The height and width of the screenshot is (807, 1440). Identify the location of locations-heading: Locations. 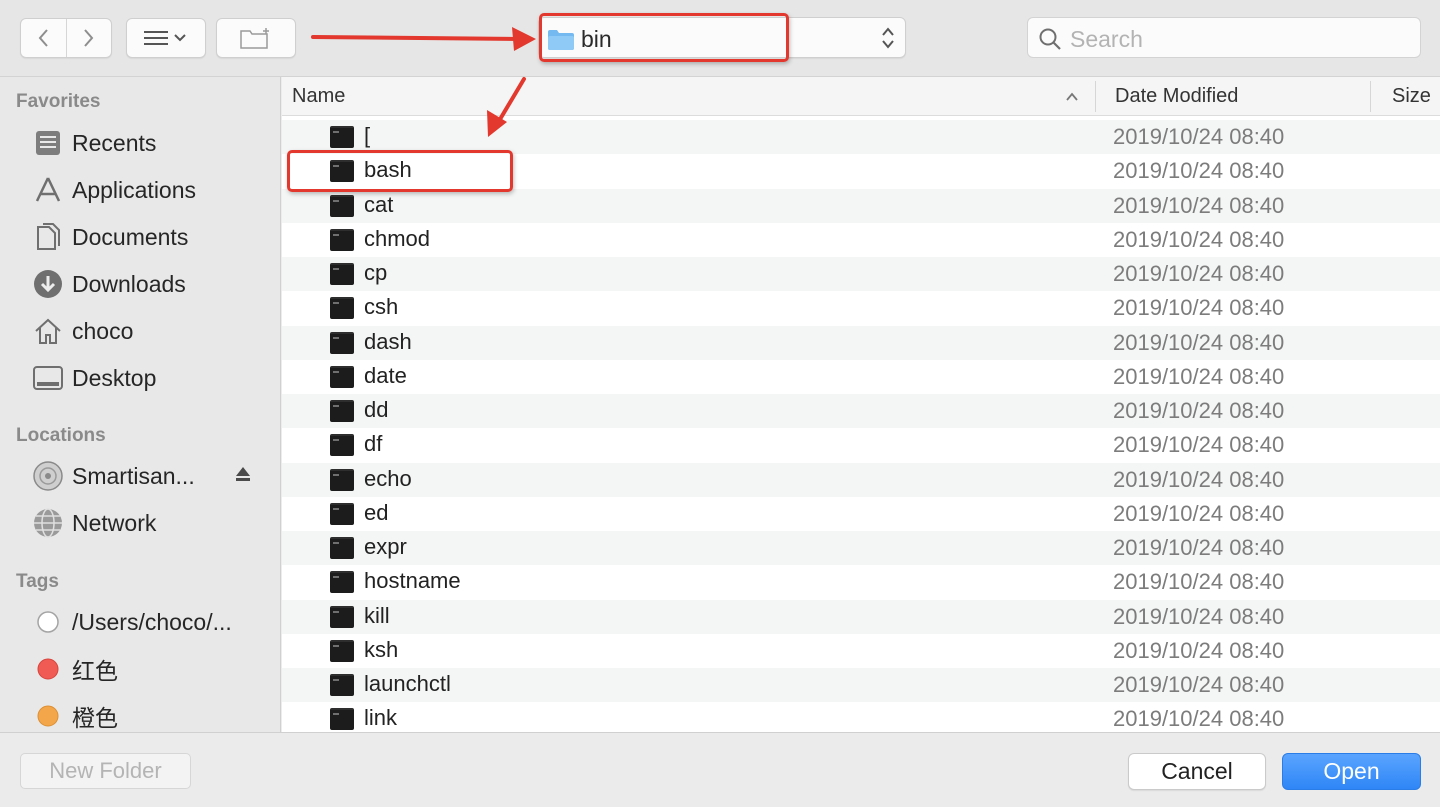
(61, 435).